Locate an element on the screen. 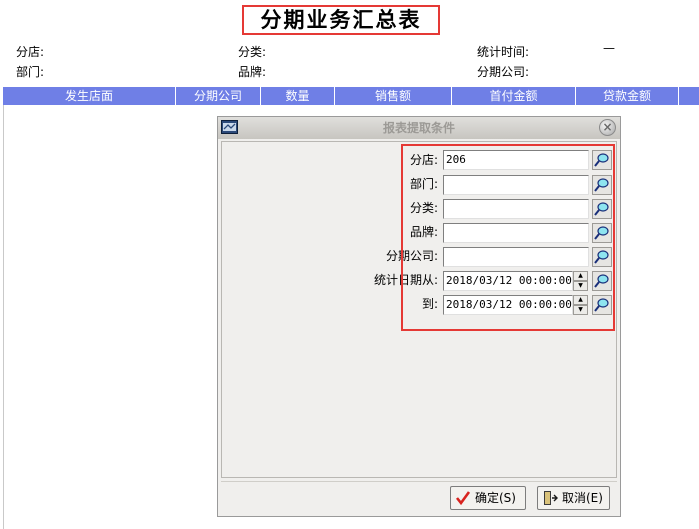  table-left-border is located at coordinates (3, 317).